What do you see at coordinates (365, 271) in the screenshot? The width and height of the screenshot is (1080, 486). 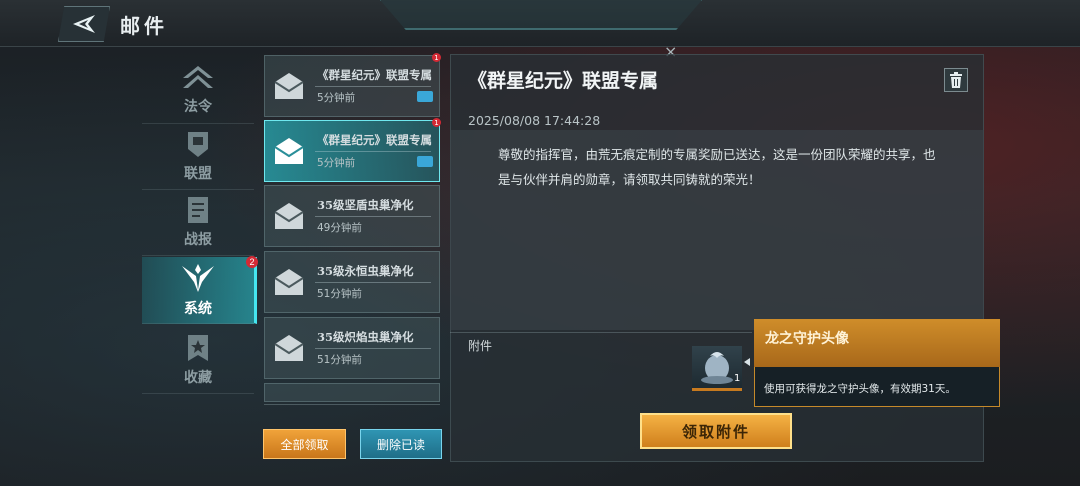 I see `mail-subject: 35级永恒虫巢净化` at bounding box center [365, 271].